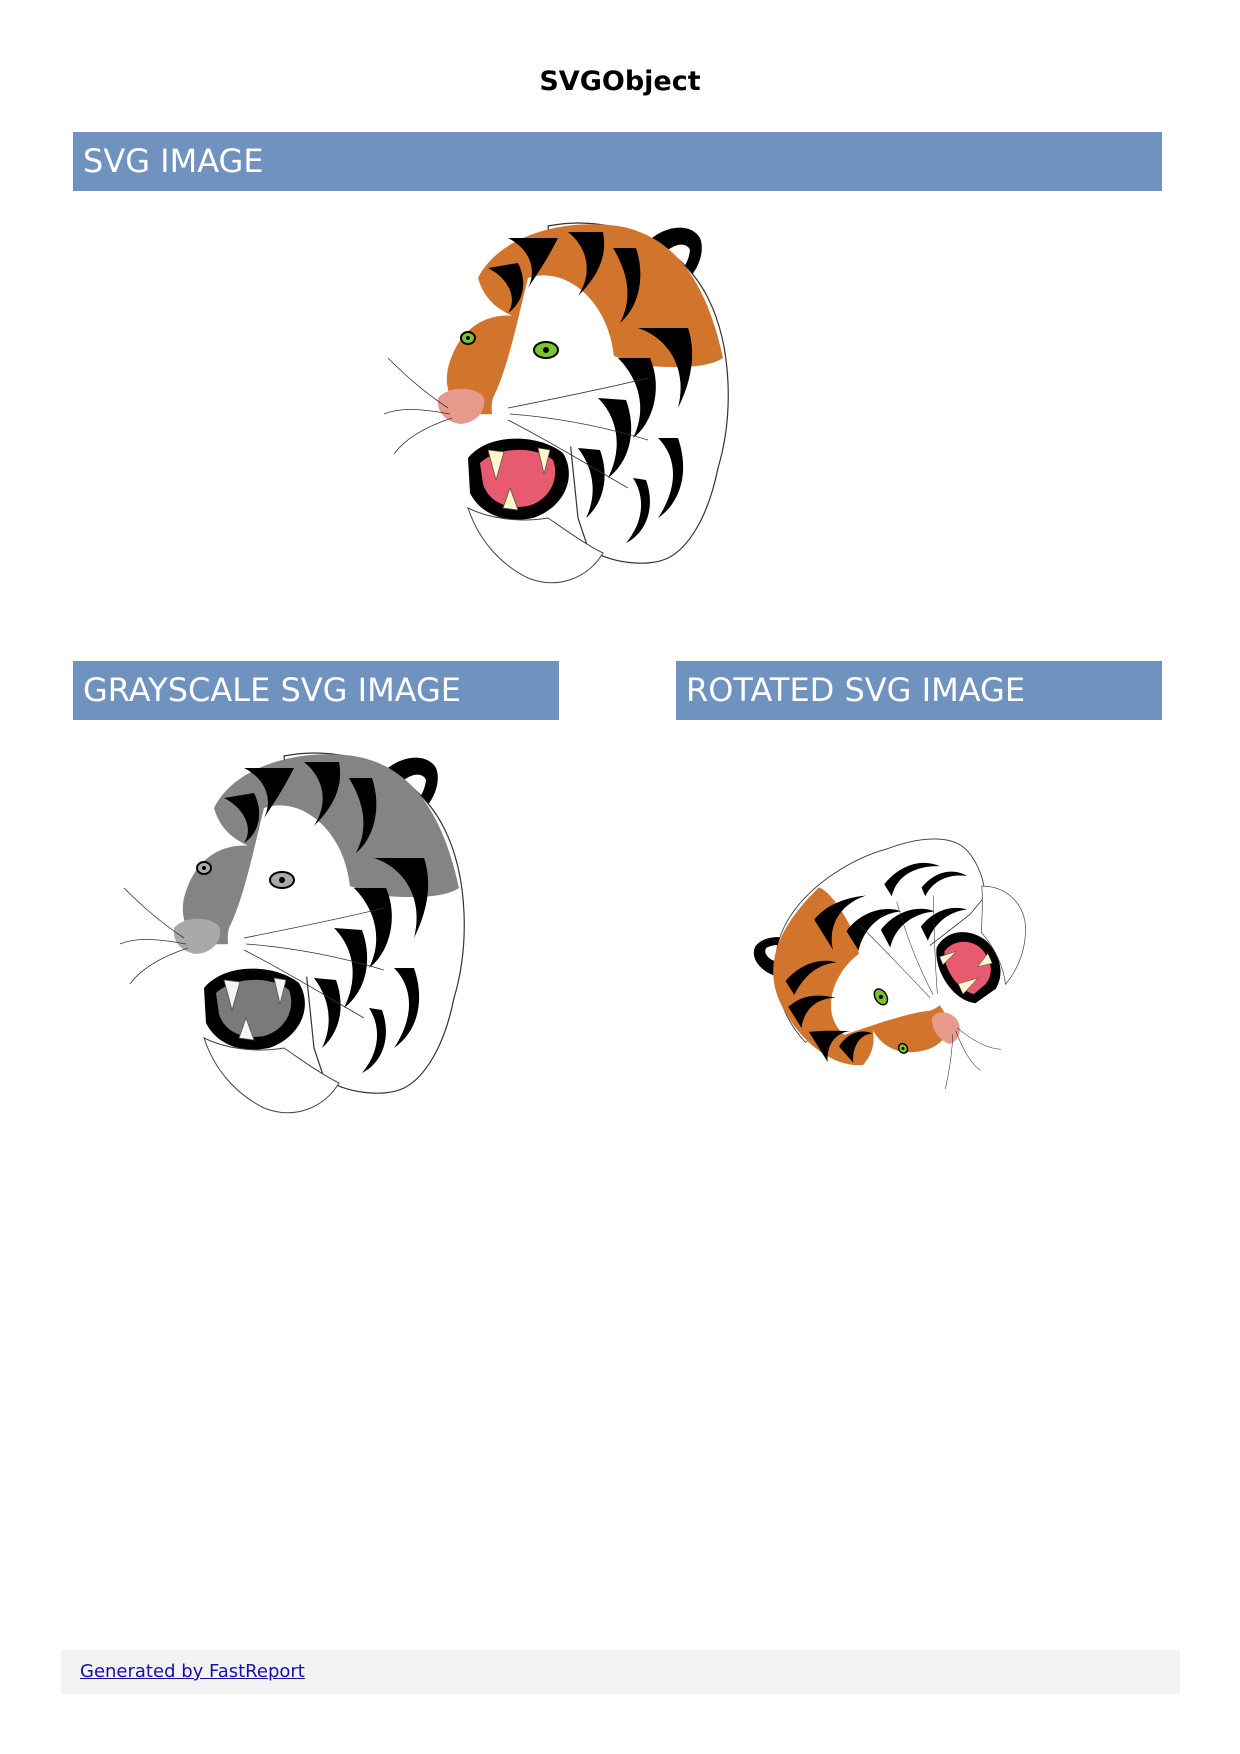  What do you see at coordinates (575, 410) in the screenshot?
I see `tiger-head-icon` at bounding box center [575, 410].